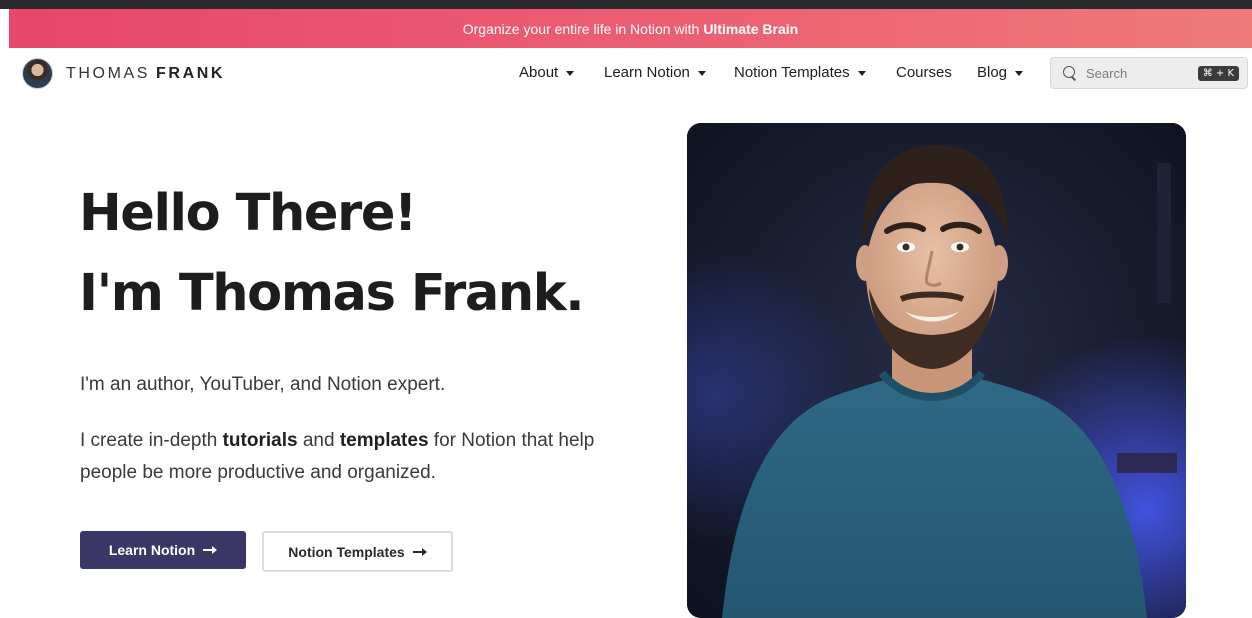 Image resolution: width=1252 pixels, height=618 pixels. I want to click on nav-item-courses: Courses, so click(924, 72).